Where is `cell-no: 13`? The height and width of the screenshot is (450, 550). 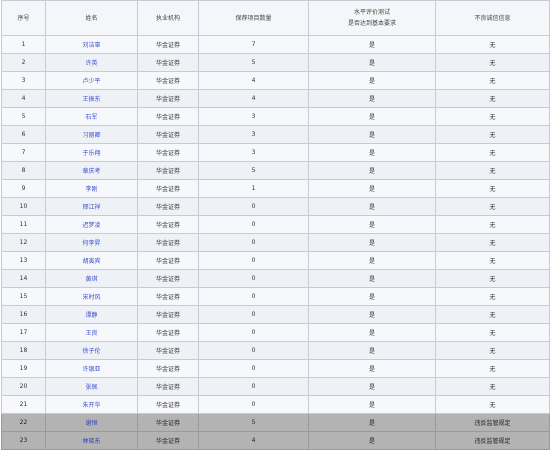 cell-no: 13 is located at coordinates (23, 260).